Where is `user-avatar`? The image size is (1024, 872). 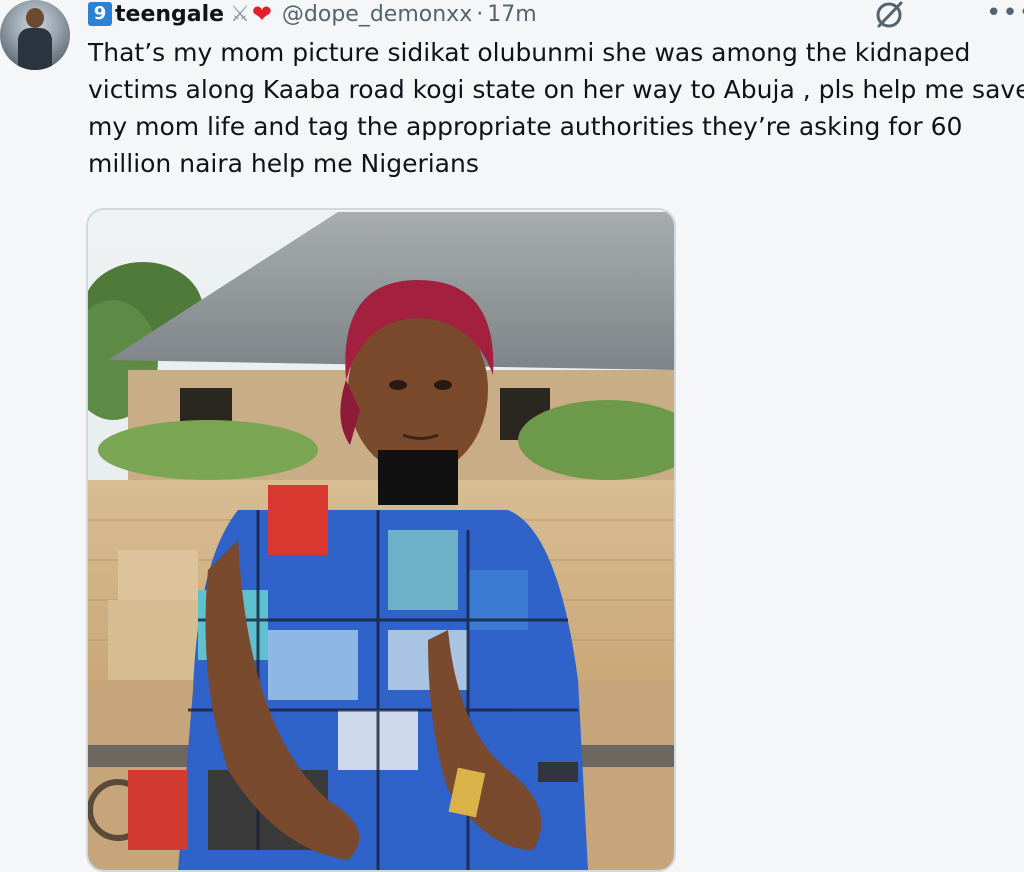 user-avatar is located at coordinates (35, 35).